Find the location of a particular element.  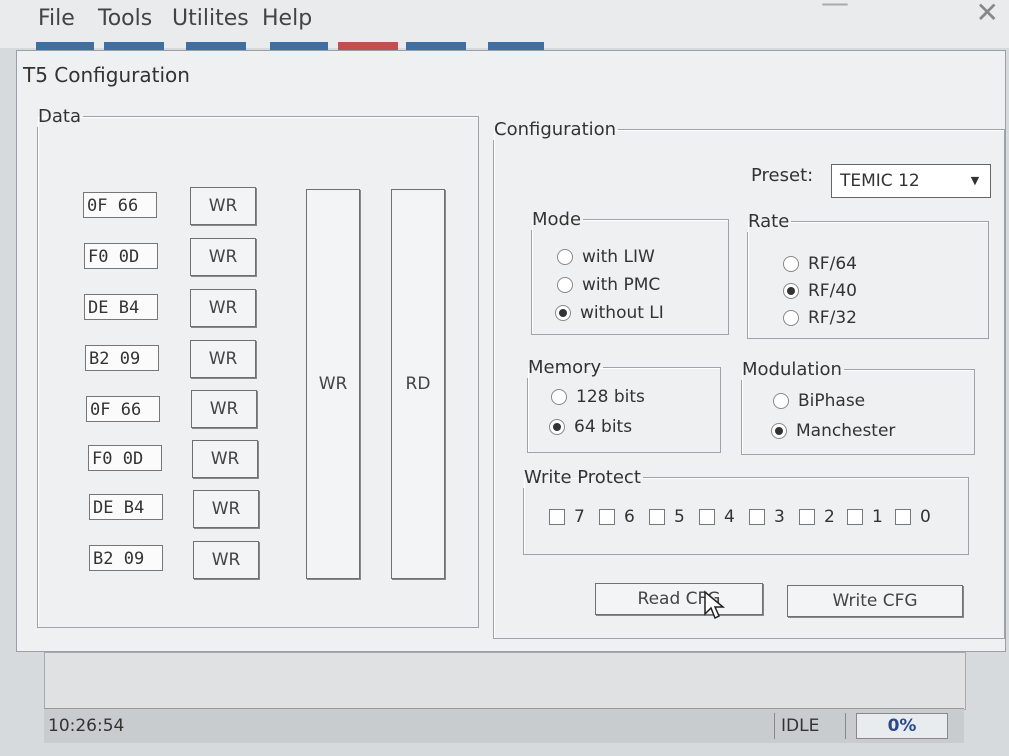

checkbox-label: 5 is located at coordinates (679, 517).